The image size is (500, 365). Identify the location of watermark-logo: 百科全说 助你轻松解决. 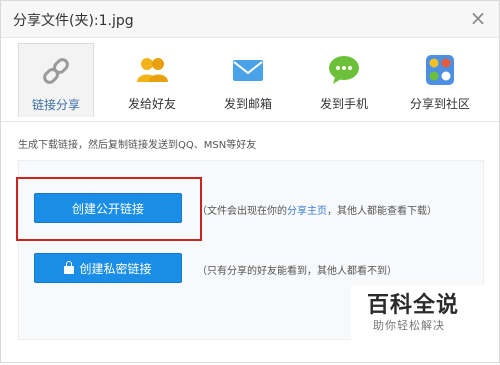
(421, 315).